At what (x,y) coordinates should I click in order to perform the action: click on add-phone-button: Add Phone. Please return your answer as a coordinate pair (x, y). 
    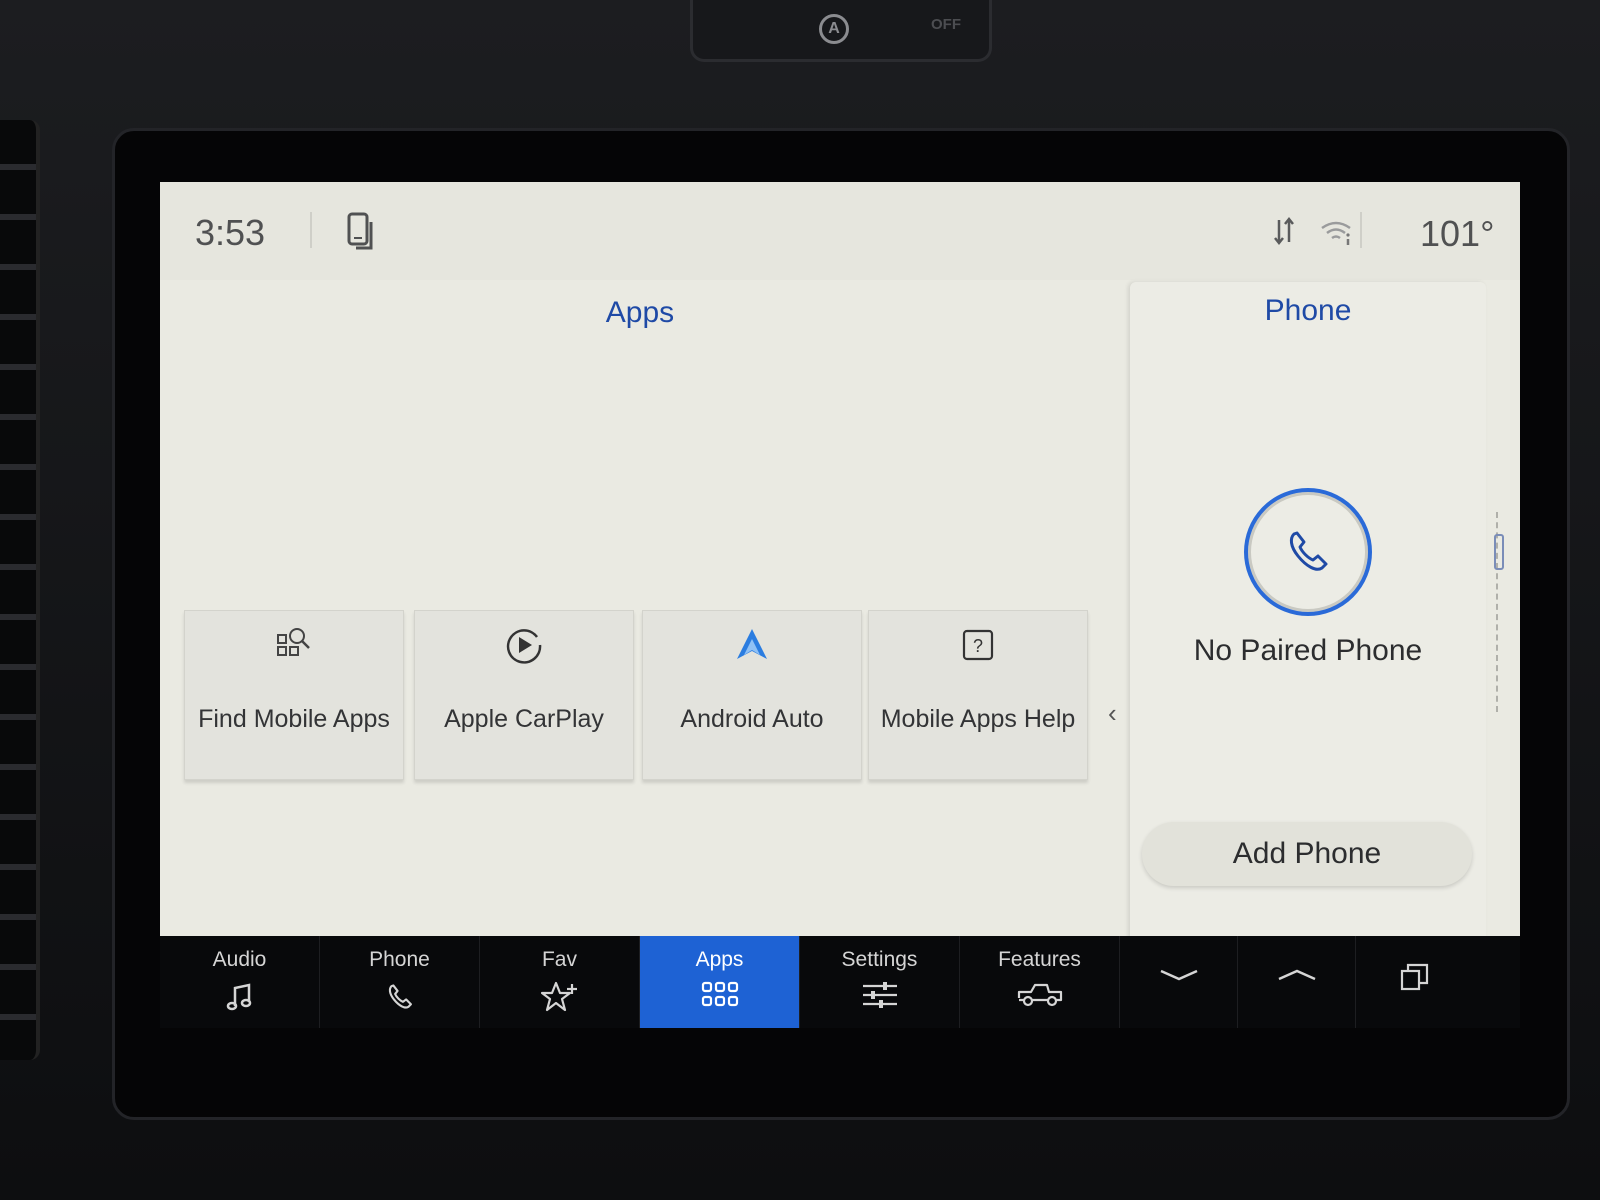
    Looking at the image, I should click on (1307, 854).